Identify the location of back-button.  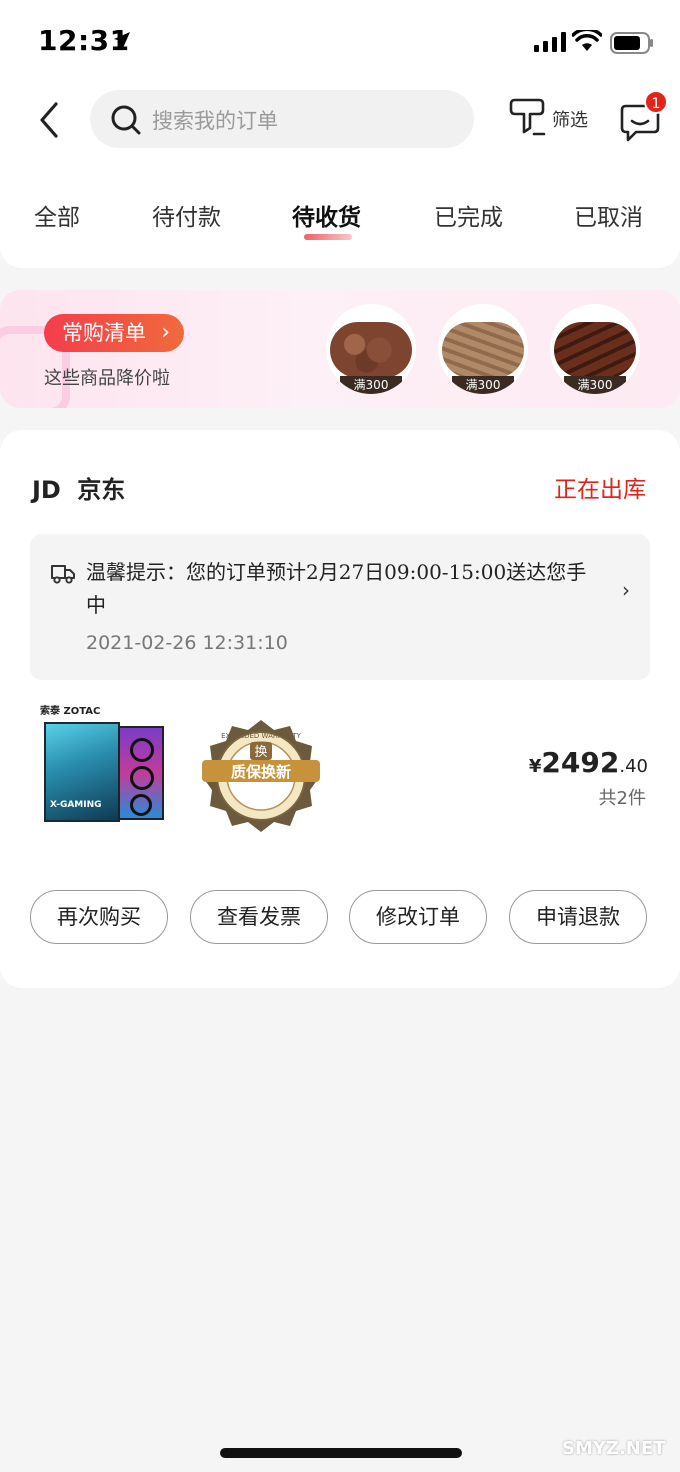
(51, 120).